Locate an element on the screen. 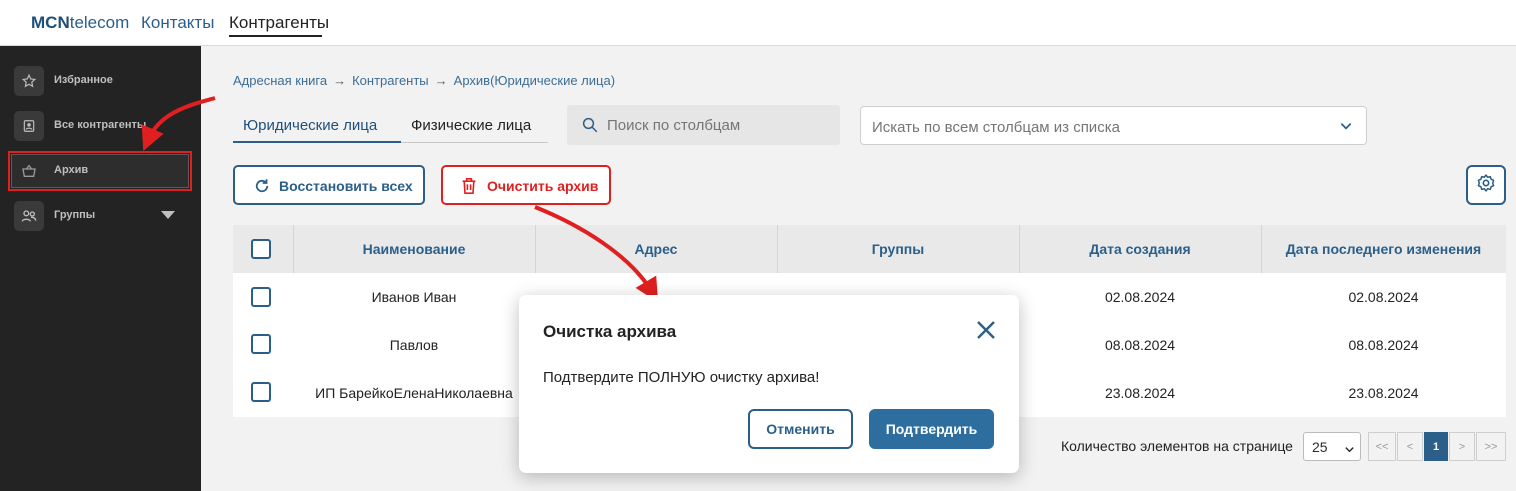  clear-archive-label: Очистить архив is located at coordinates (543, 186).